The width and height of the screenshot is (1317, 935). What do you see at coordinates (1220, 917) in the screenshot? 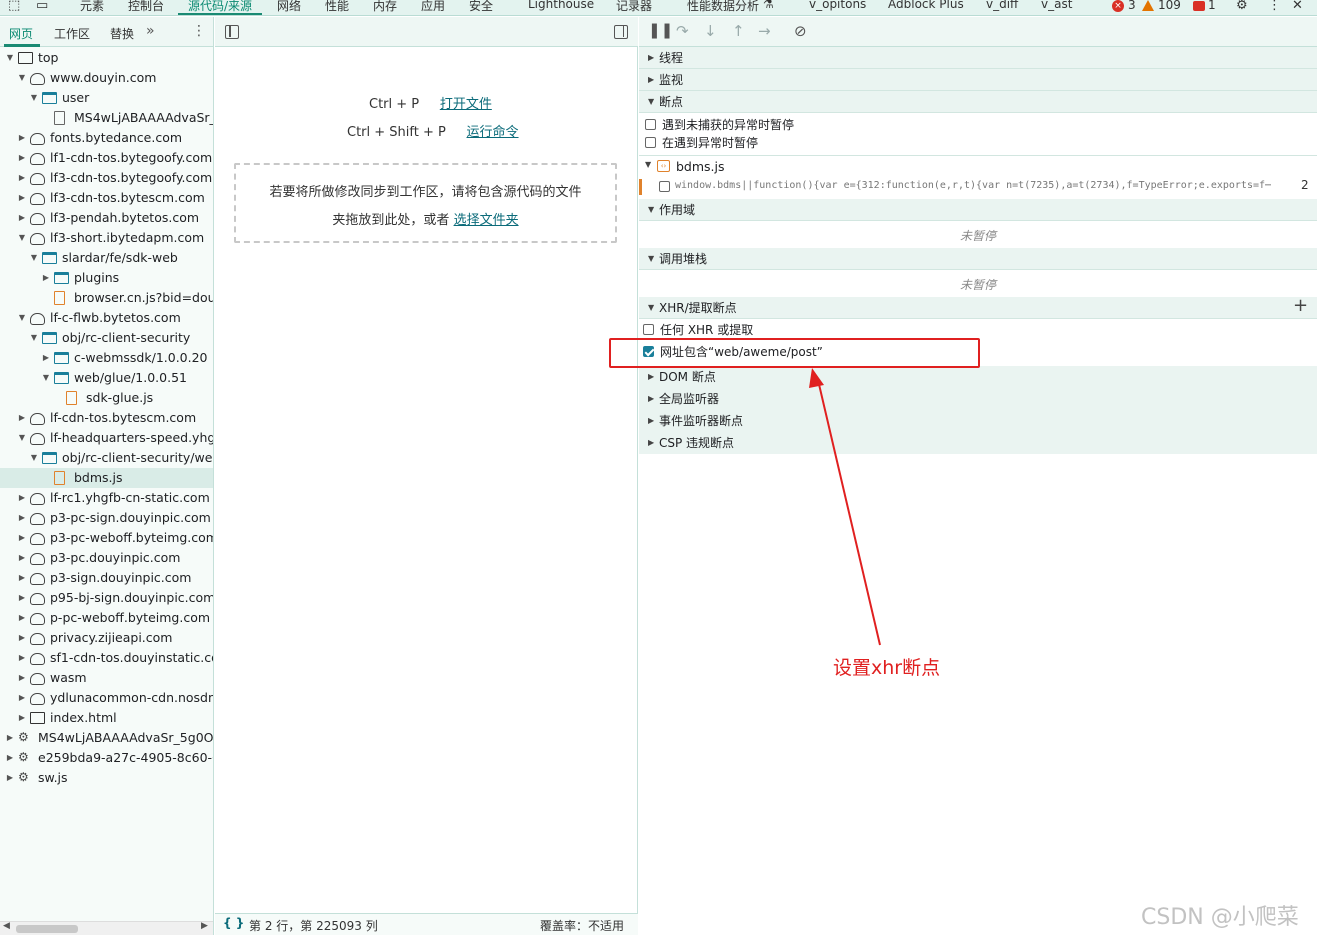
I see `watermark: CSDN @小爬菜` at bounding box center [1220, 917].